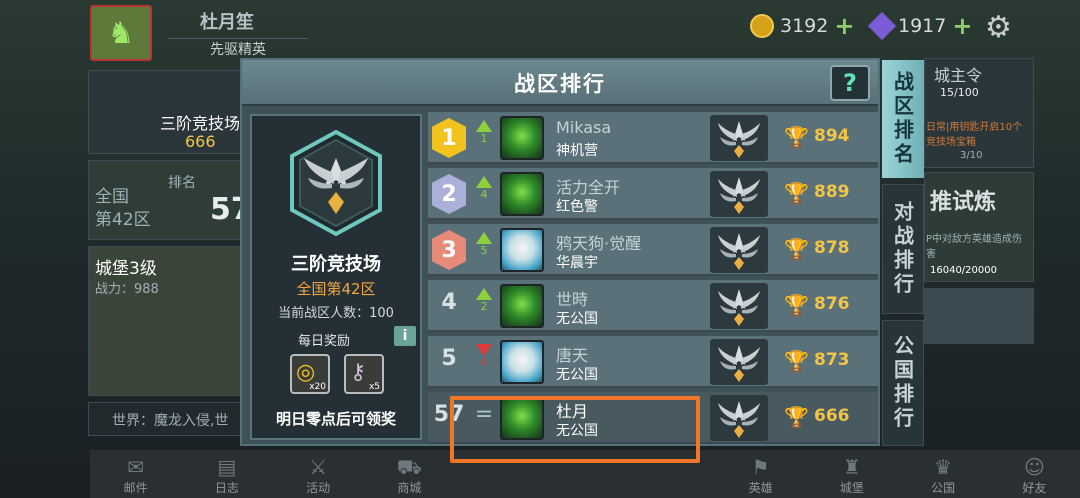 This screenshot has height=498, width=1080. What do you see at coordinates (653, 138) in the screenshot?
I see `ranking-row: 1 1 Mikasa 神机营 🏆 894` at bounding box center [653, 138].